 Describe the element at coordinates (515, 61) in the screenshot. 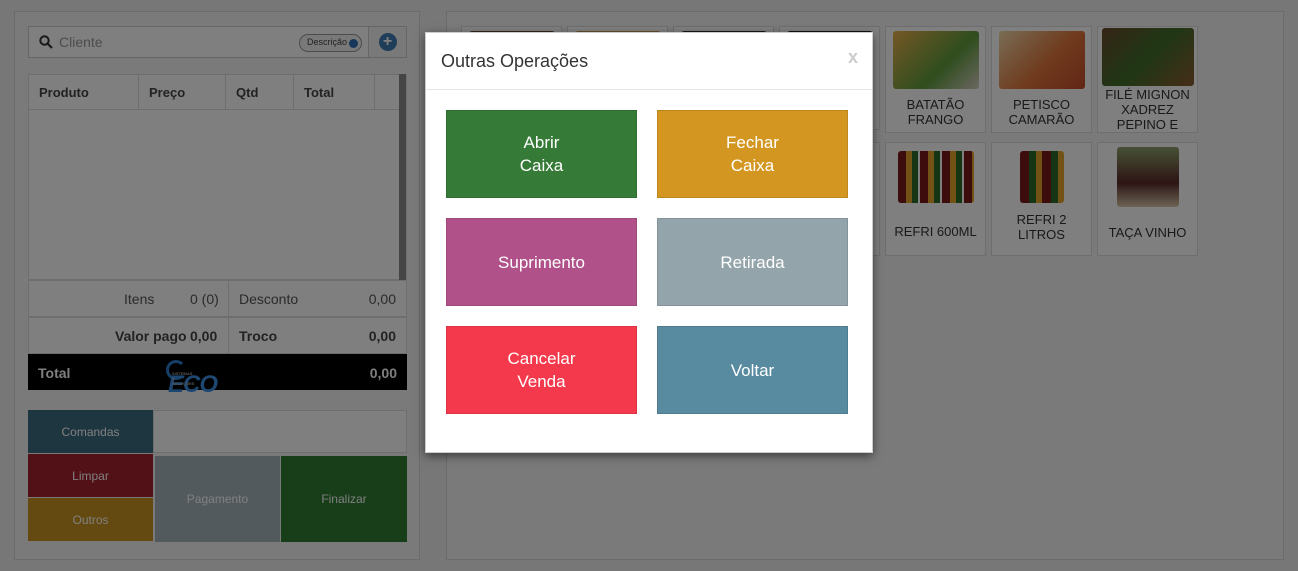

I see `modal-title: Outras Operações` at that location.